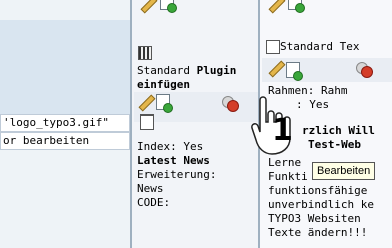  What do you see at coordinates (318, 190) in the screenshot?
I see `body-line-3: funktionsfähige` at bounding box center [318, 190].